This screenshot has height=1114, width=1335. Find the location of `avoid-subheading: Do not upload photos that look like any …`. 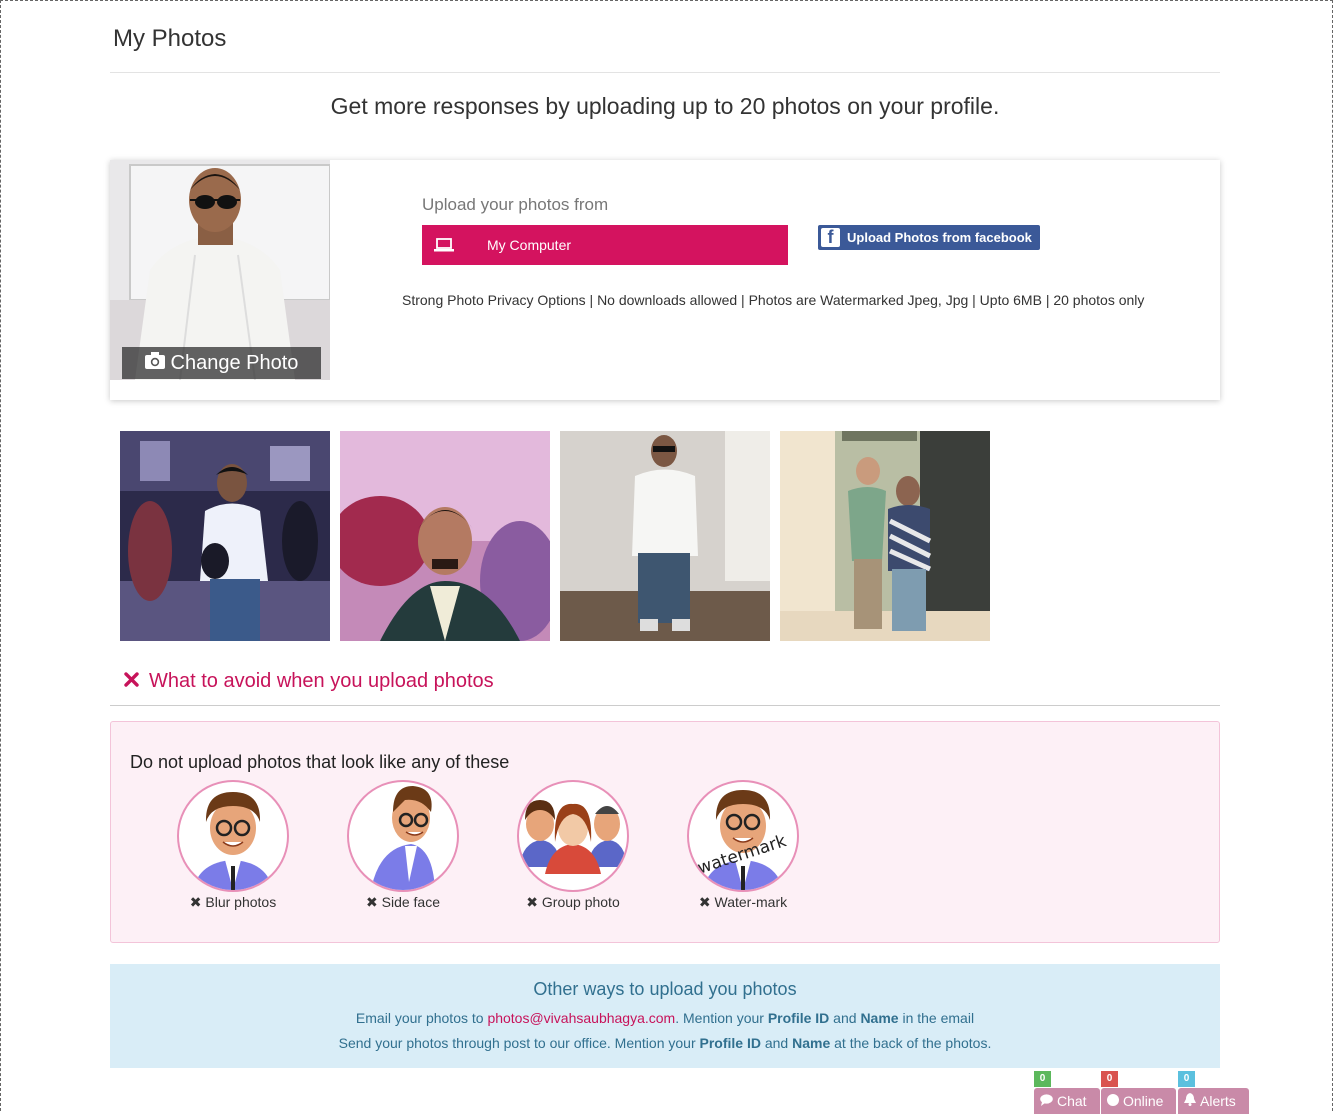

avoid-subheading: Do not upload photos that look like any … is located at coordinates (320, 762).